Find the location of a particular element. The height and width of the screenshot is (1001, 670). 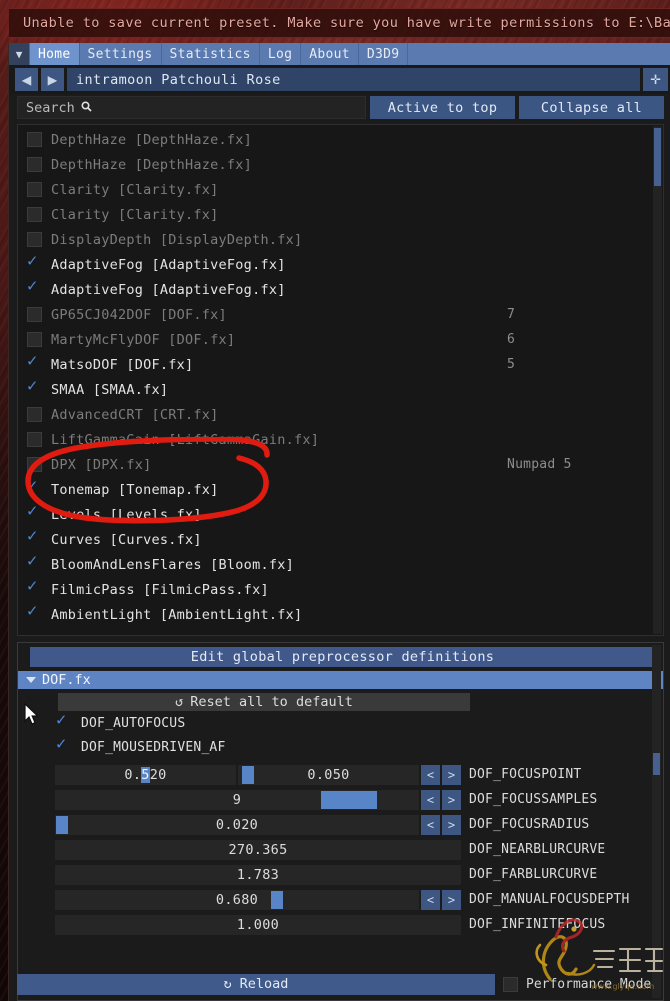

preprocessor-scrollbar is located at coordinates (656, 821).